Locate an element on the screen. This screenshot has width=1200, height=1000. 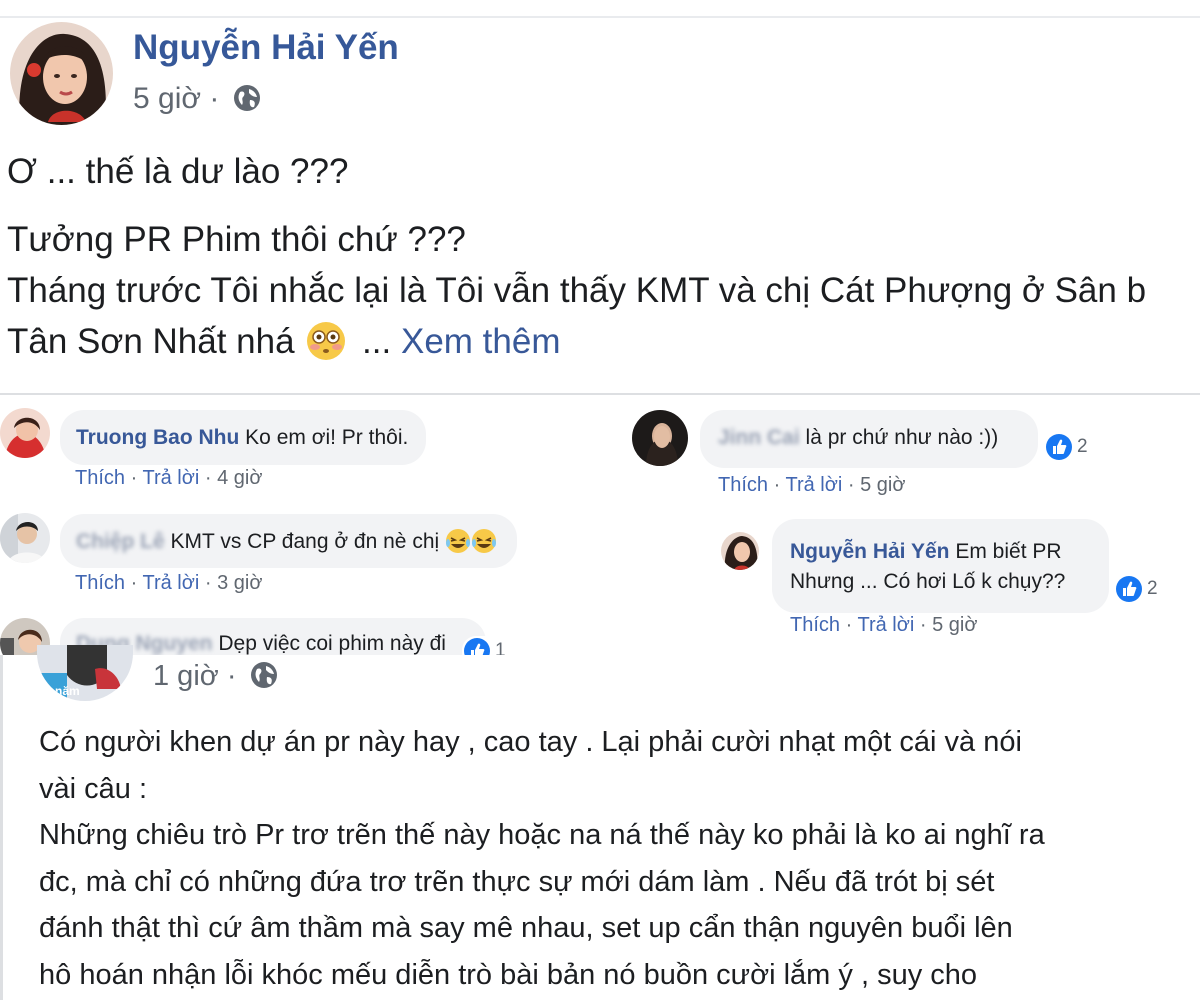
post-text-line-4-text: Tân Sơn Nhất nhá is located at coordinates (151, 341).